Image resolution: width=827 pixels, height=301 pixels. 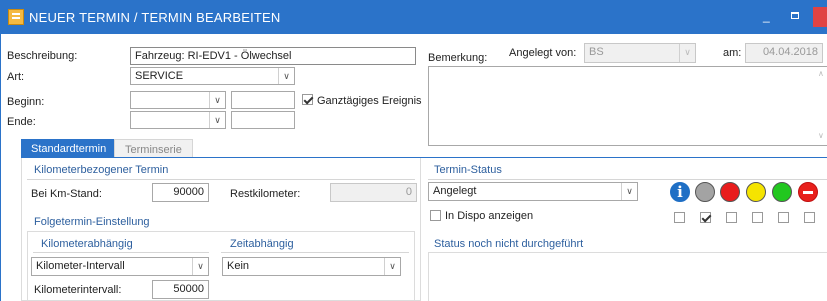 I want to click on status-red-icon, so click(x=730, y=192).